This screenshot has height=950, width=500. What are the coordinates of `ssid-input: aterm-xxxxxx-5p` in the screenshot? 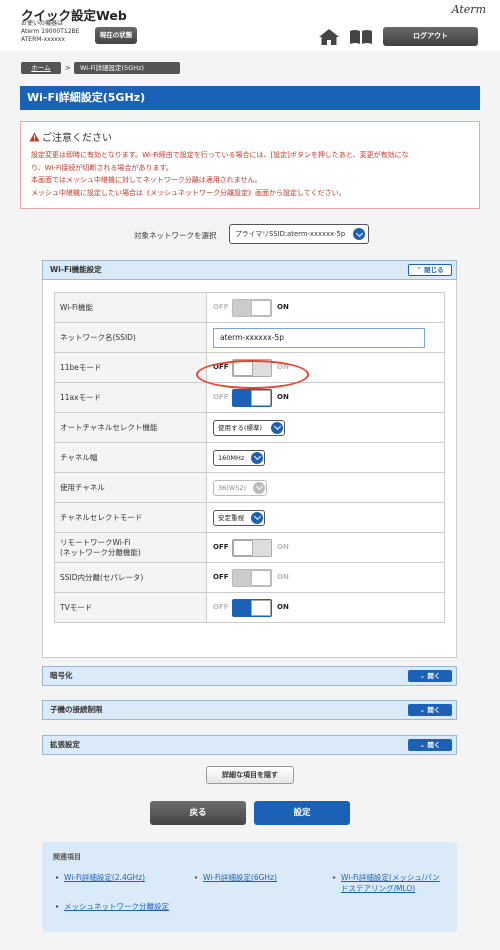 It's located at (319, 337).